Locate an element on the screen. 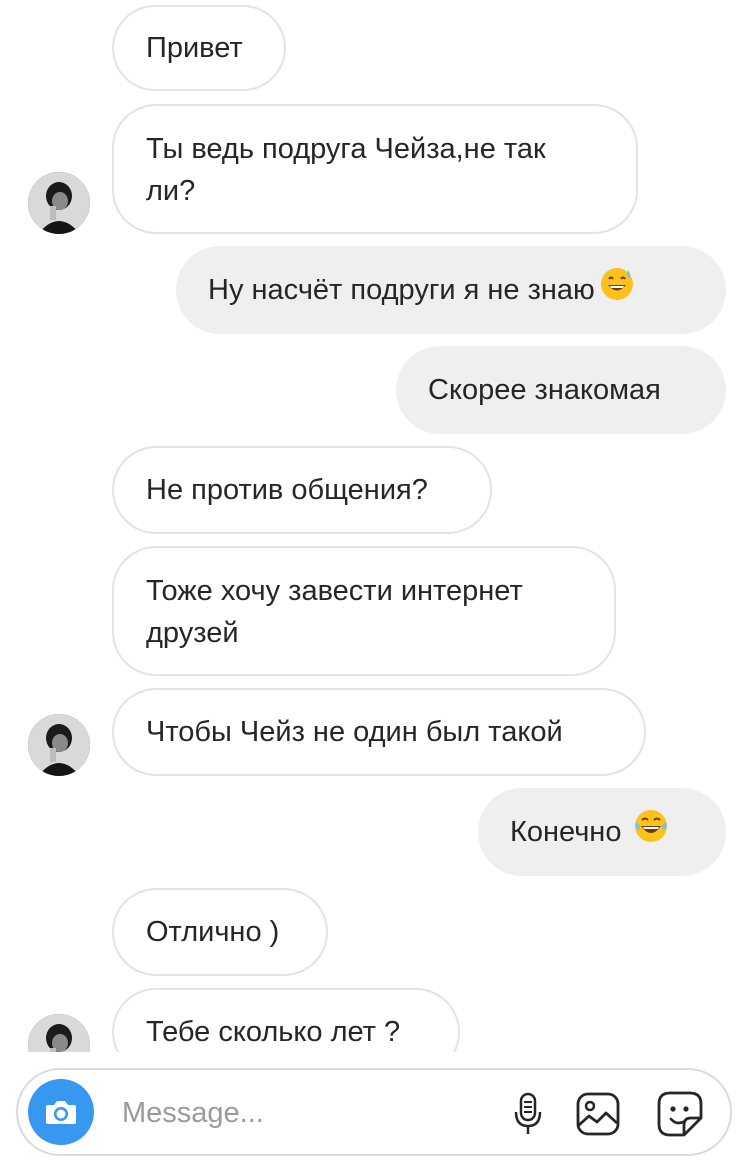 Image resolution: width=742 pixels, height=1172 pixels. microphone-icon is located at coordinates (528, 1113).